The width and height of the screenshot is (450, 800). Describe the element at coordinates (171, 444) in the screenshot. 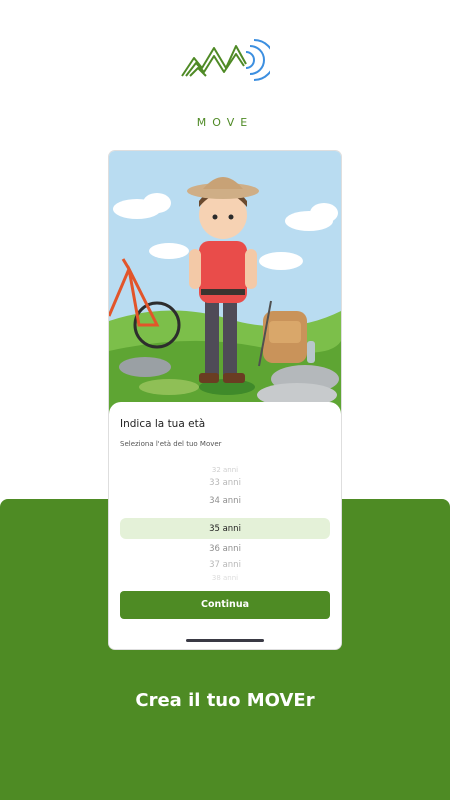

I see `sheet-subtitle: Seleziona l'età del tuo Mover` at that location.